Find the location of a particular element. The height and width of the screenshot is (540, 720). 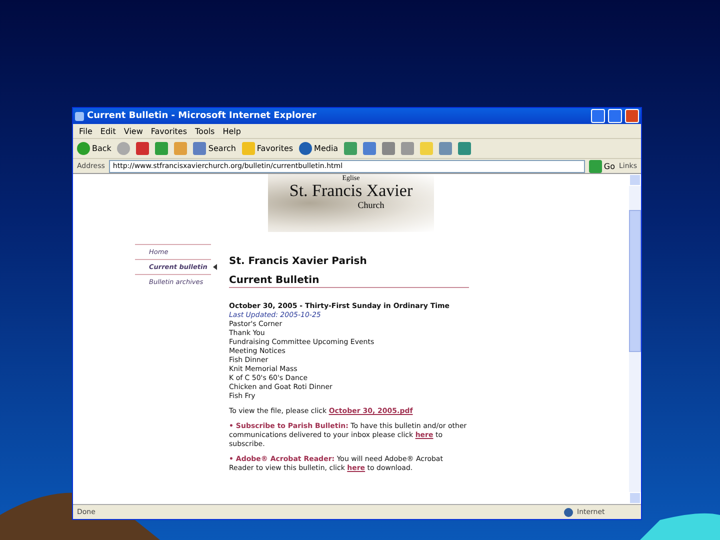

stop-button is located at coordinates (143, 148).